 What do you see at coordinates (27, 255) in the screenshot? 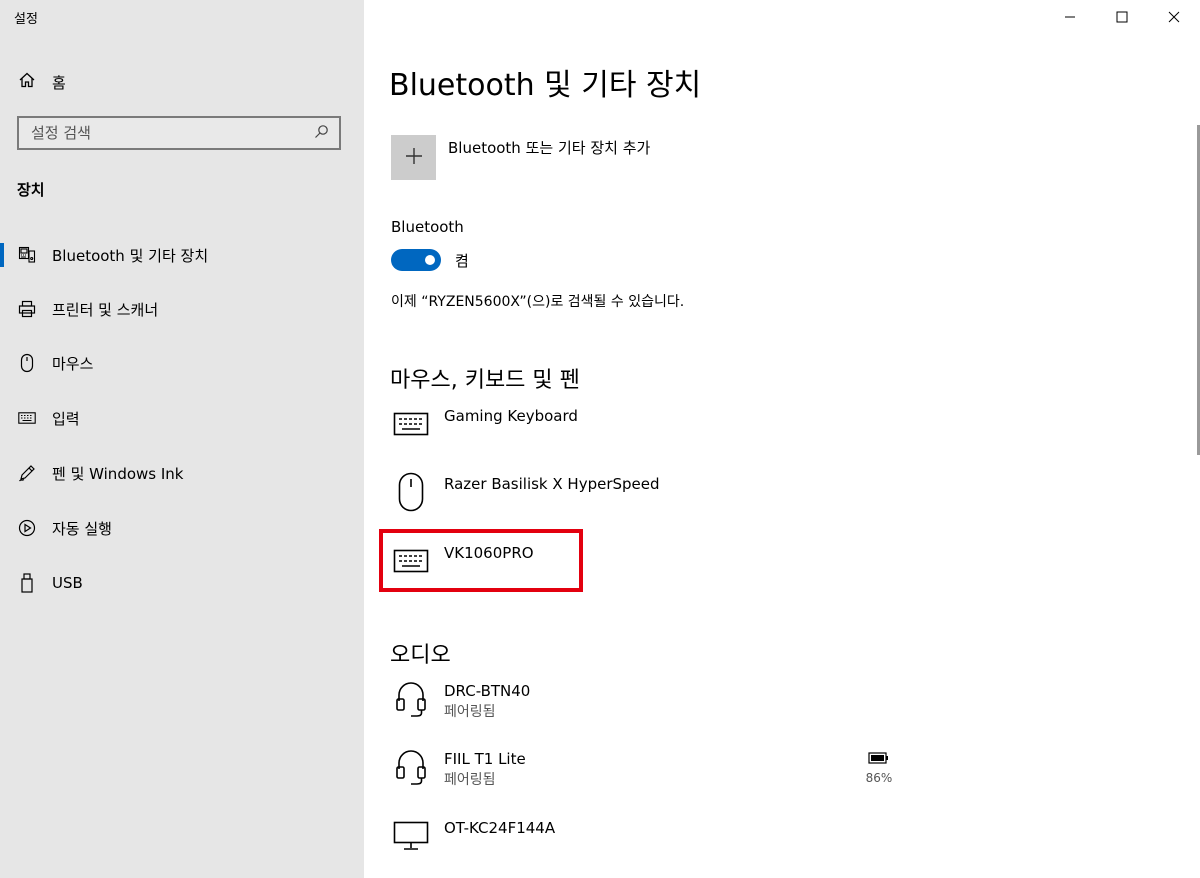
I see `bluetooth-devices-icon` at bounding box center [27, 255].